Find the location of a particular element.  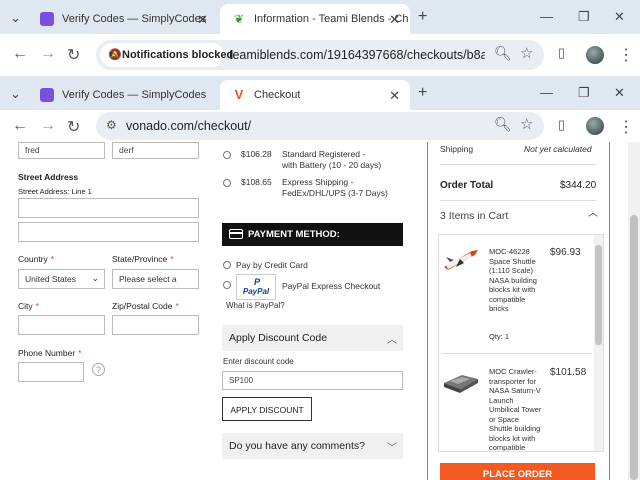

shipping-express-line2: FedEx/DHL/UPS (3-7 Days) is located at coordinates (335, 193).